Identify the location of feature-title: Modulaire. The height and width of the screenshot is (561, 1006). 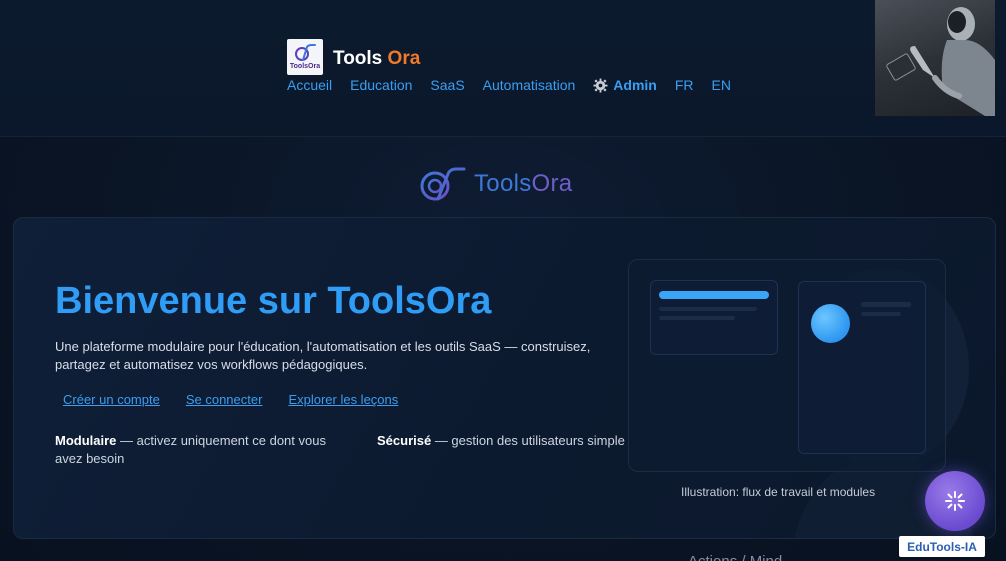
(86, 440).